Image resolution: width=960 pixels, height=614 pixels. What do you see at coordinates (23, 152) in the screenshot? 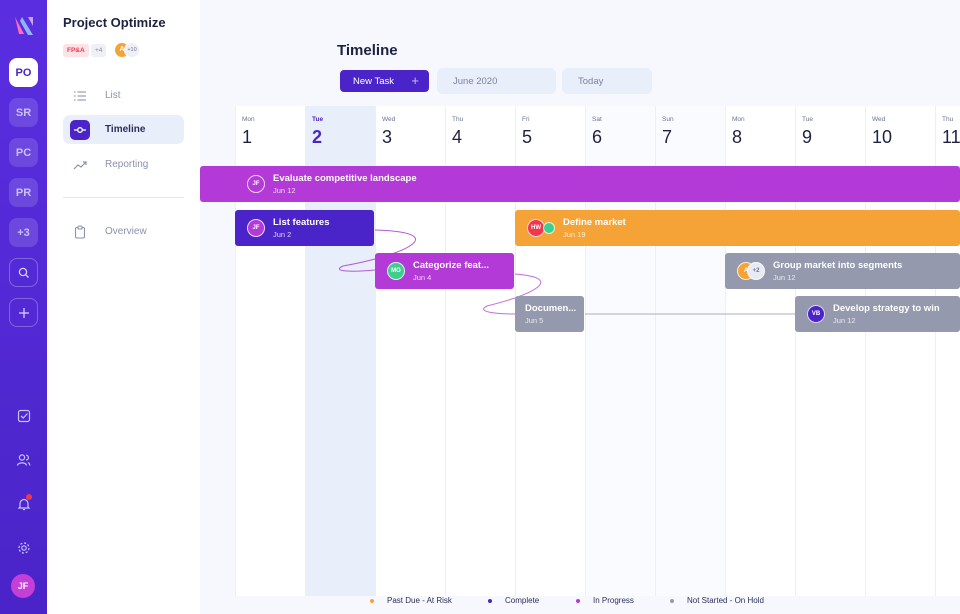
I see `workspace-pc: PC` at bounding box center [23, 152].